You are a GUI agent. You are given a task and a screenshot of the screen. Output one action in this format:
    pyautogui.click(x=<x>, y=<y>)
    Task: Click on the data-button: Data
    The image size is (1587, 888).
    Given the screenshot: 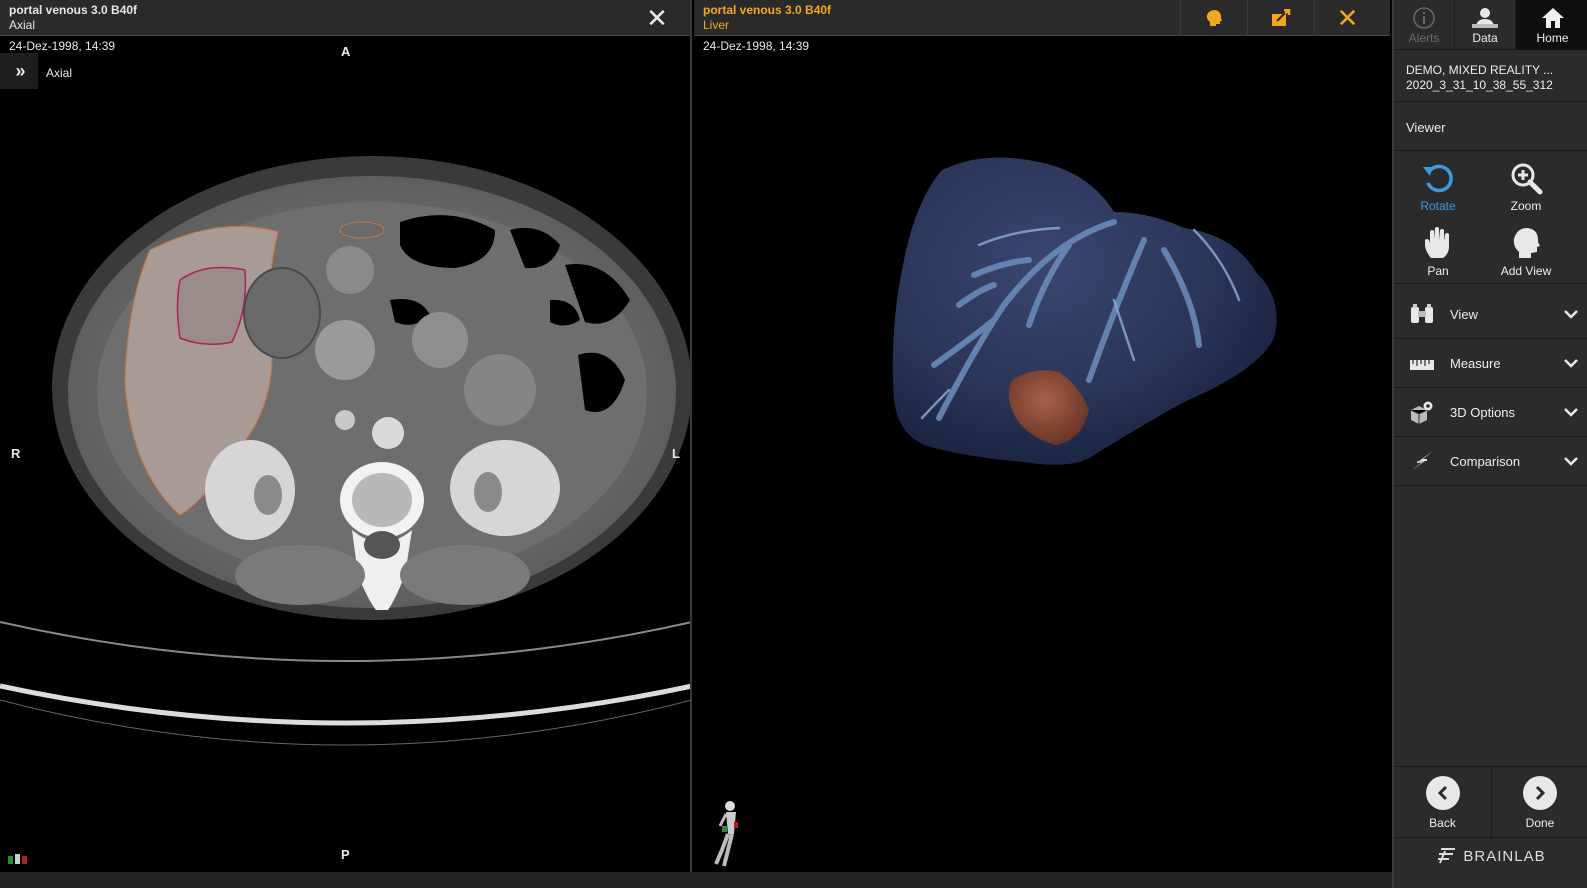 What is the action you would take?
    pyautogui.click(x=1485, y=25)
    